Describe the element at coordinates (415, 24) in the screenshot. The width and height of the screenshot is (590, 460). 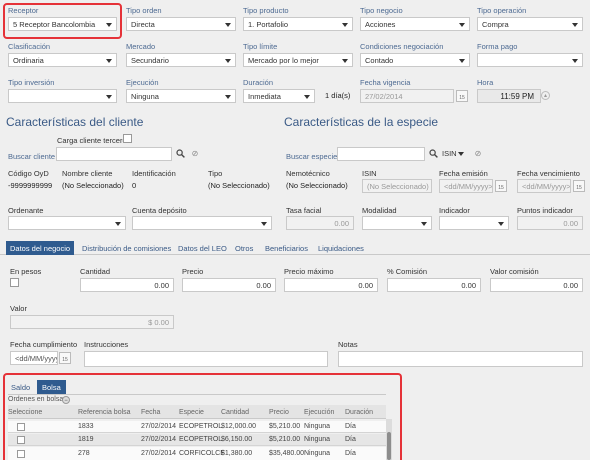
I see `tipo-negocio-select: Acciones` at that location.